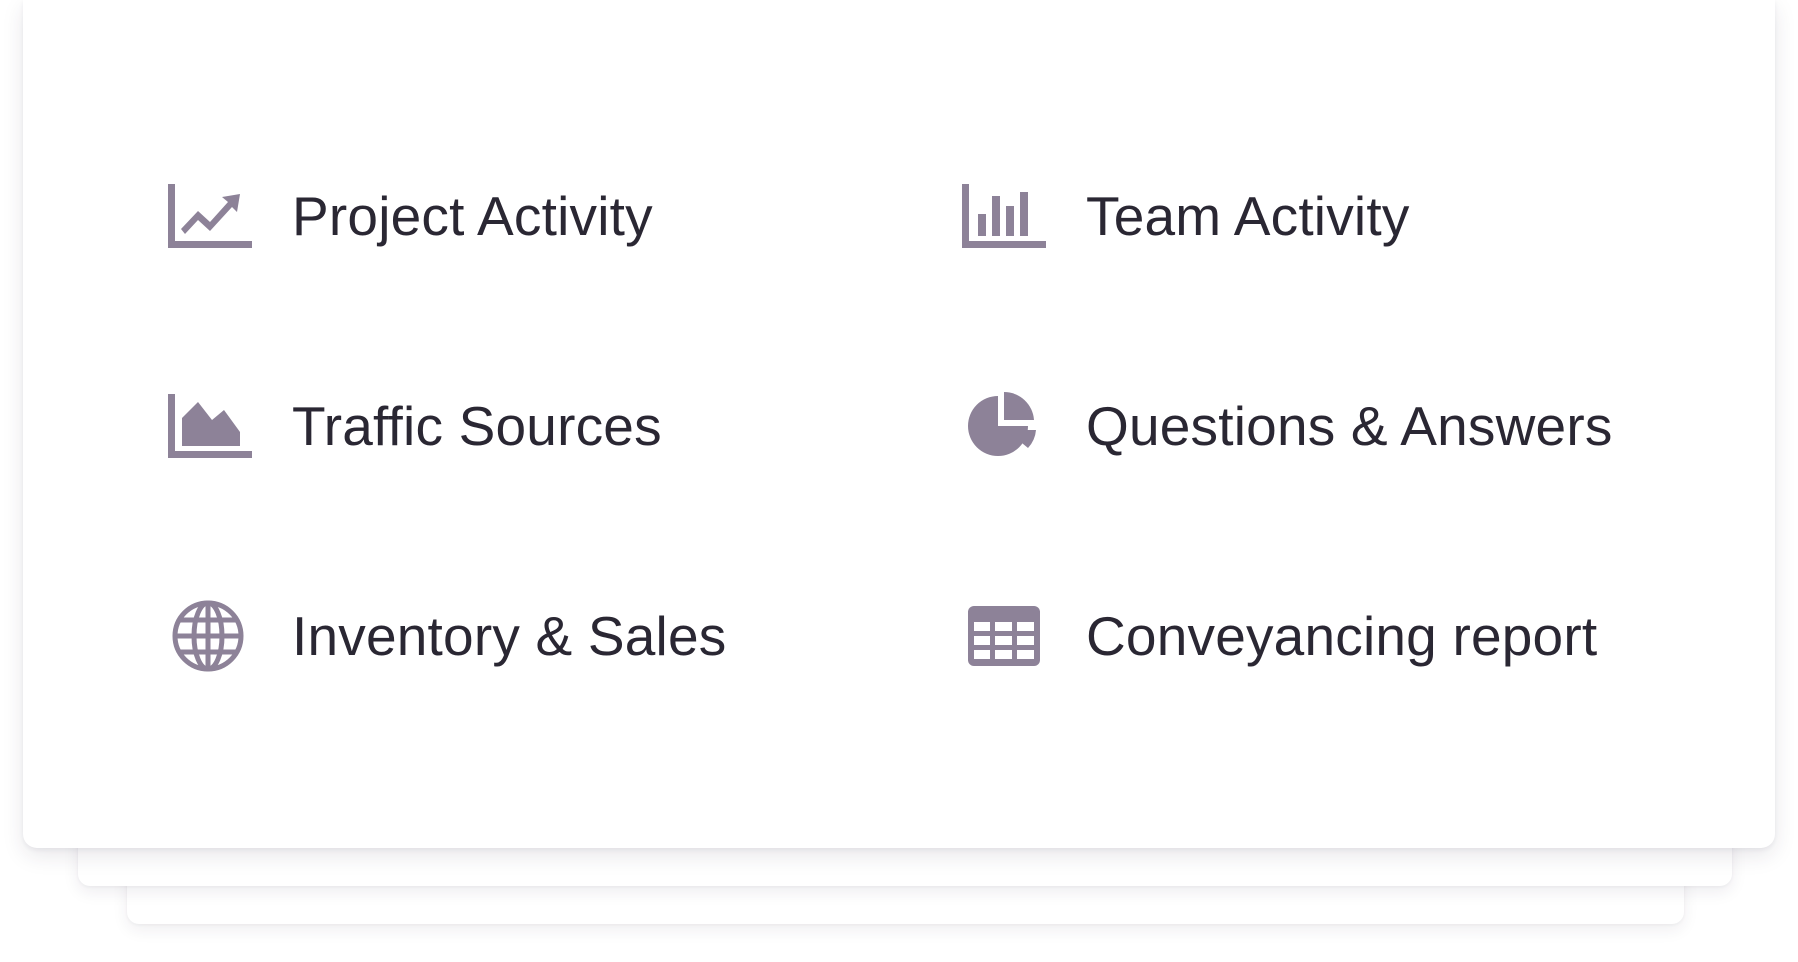 This screenshot has width=1798, height=962. I want to click on report-label: Inventory & Sales, so click(509, 636).